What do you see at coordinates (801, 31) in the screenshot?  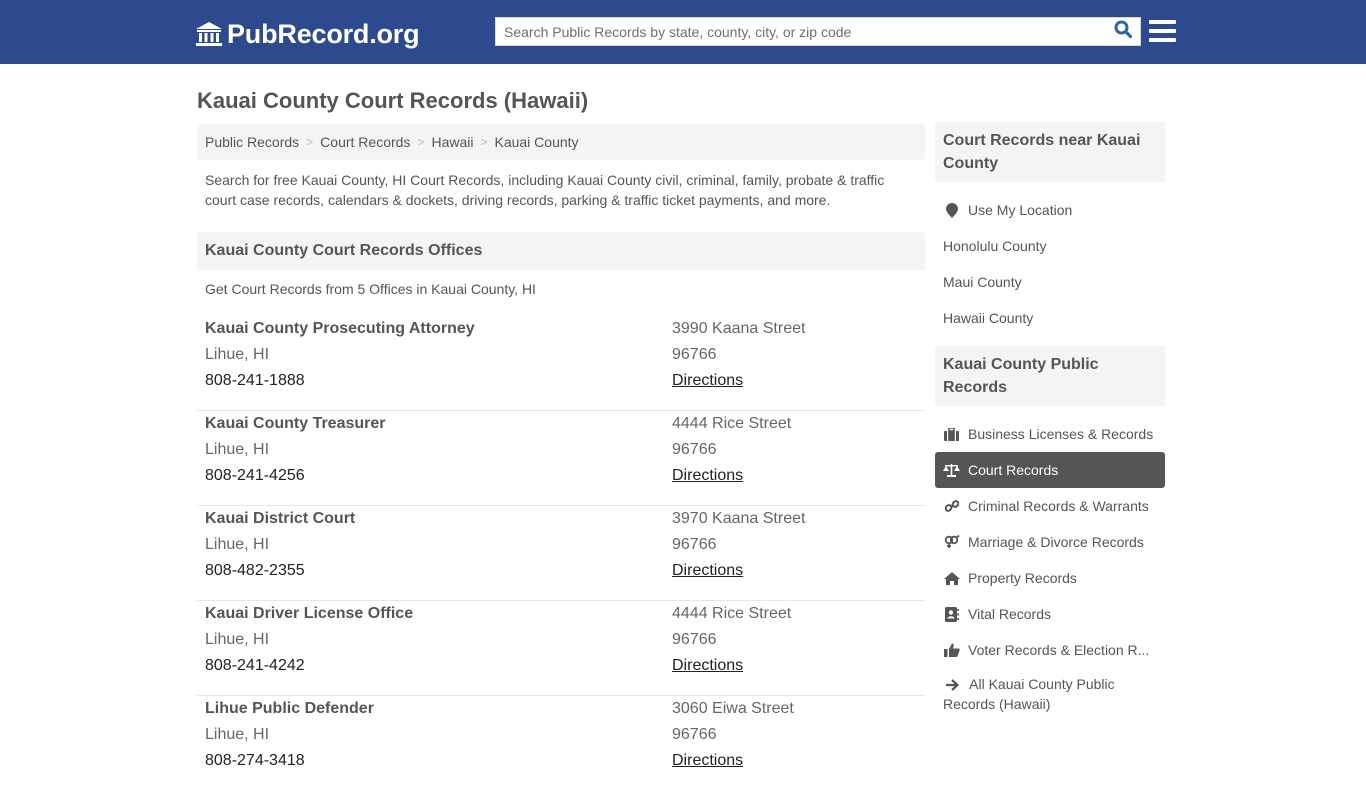 I see `search-input` at bounding box center [801, 31].